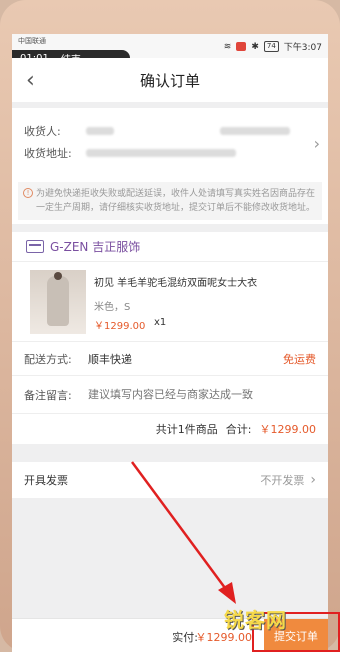 Image resolution: width=340 pixels, height=652 pixels. Describe the element at coordinates (227, 593) in the screenshot. I see `arrow-head` at that location.